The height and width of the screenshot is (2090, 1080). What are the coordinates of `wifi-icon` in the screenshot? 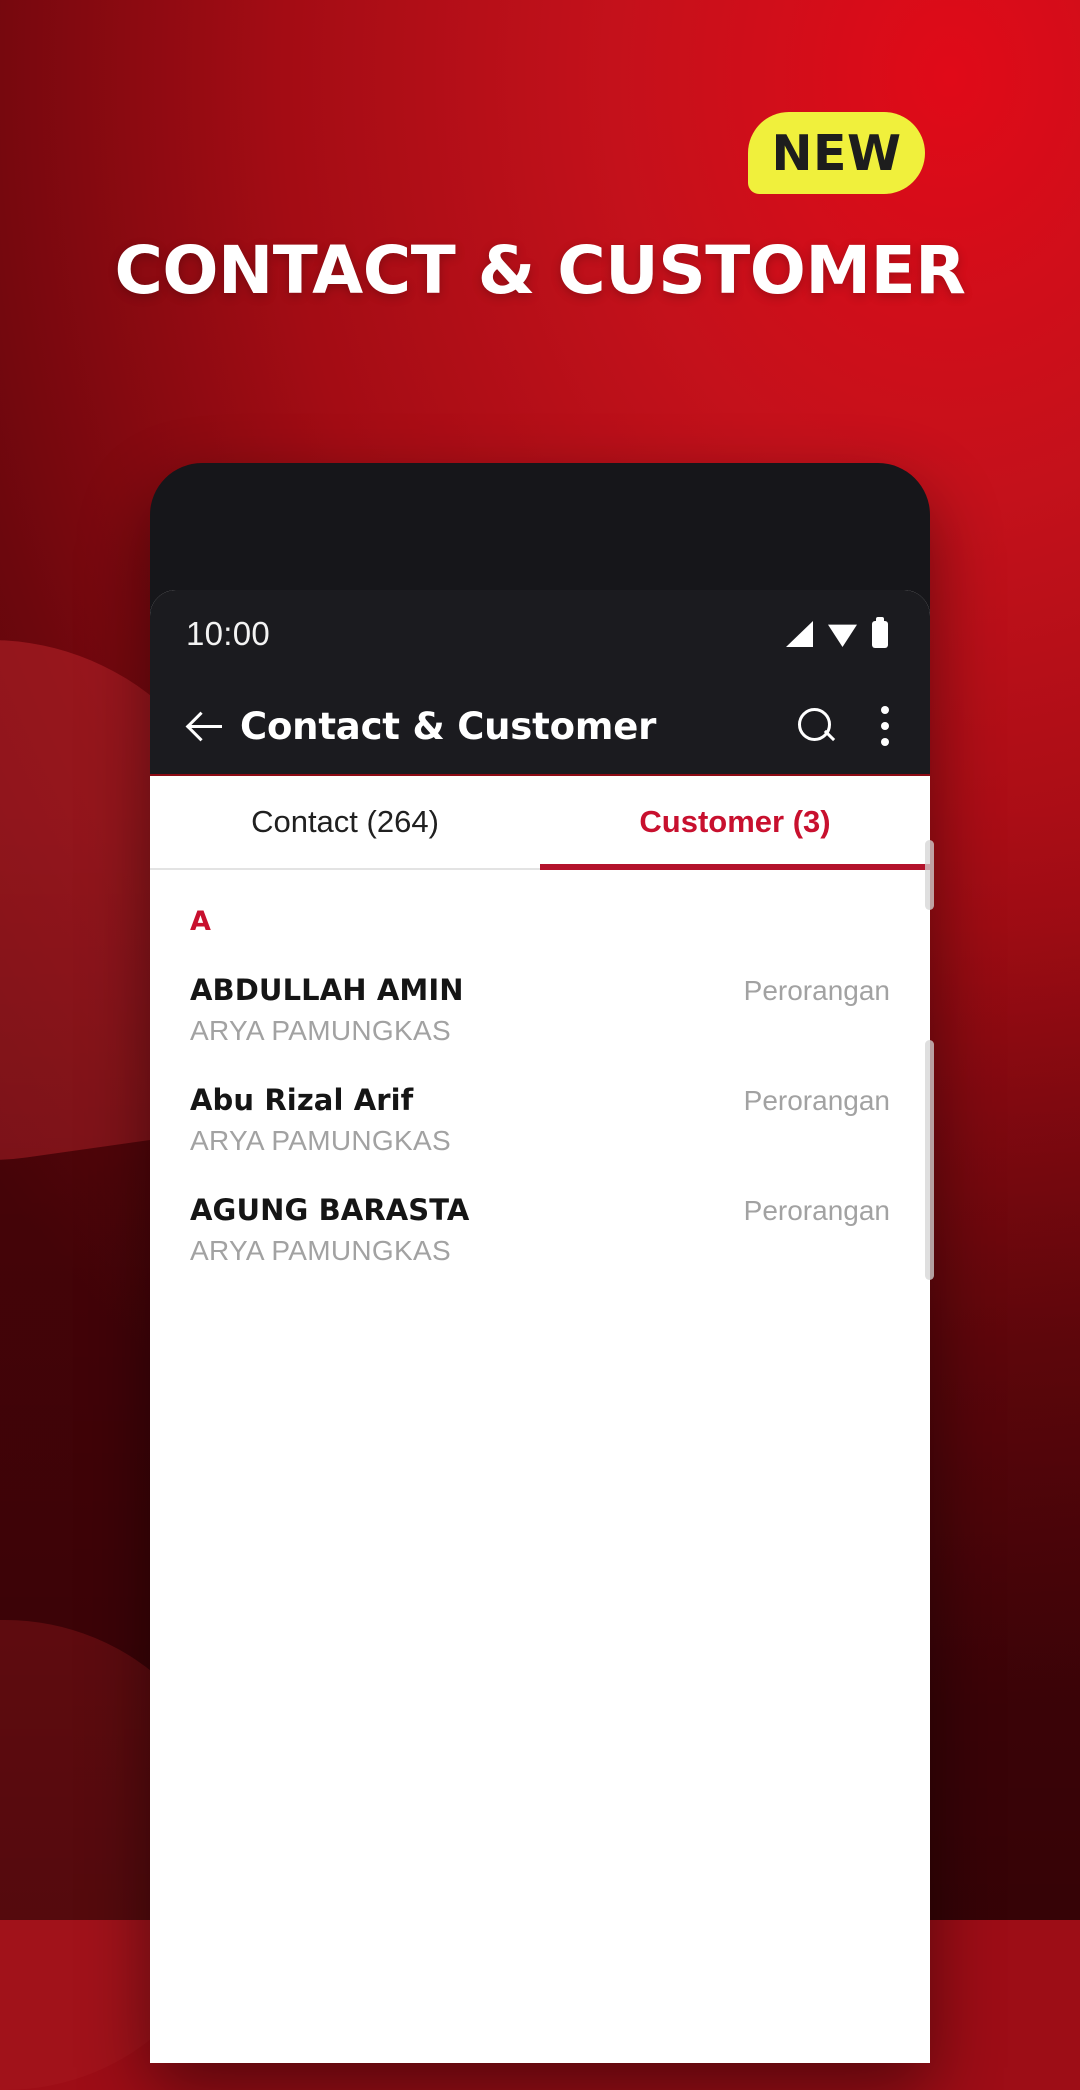 It's located at (842, 635).